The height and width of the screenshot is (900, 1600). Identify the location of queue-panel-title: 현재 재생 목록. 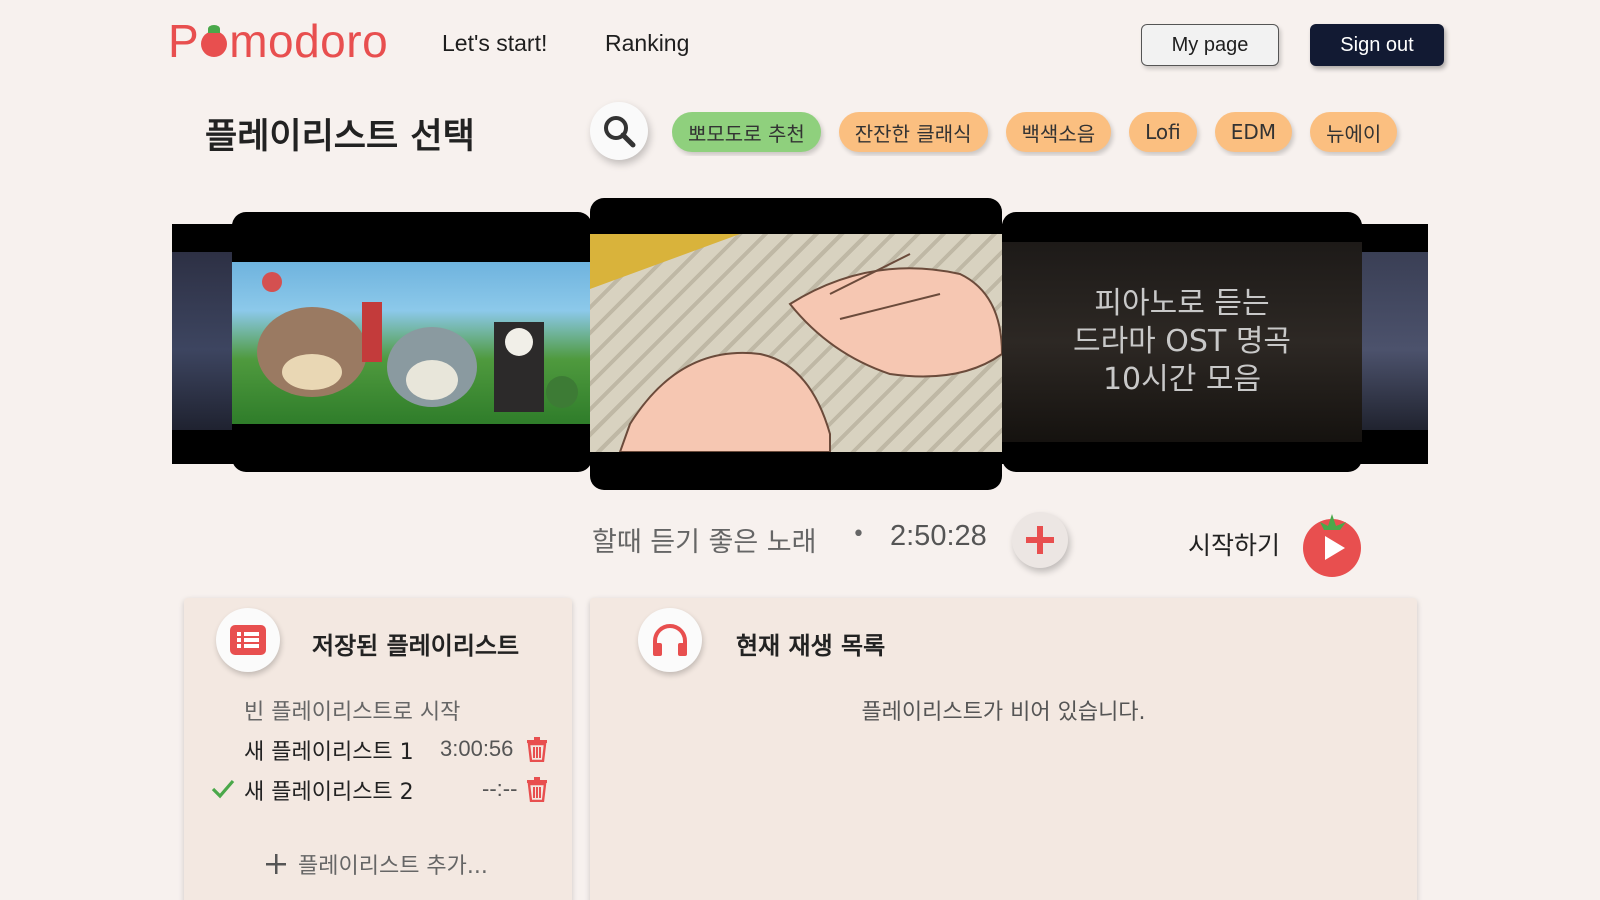
(811, 646).